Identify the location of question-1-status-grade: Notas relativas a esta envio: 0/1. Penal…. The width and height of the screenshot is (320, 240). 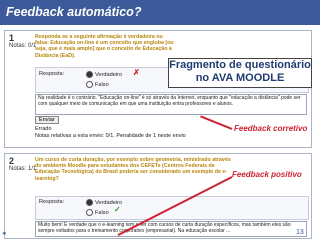
(110, 135).